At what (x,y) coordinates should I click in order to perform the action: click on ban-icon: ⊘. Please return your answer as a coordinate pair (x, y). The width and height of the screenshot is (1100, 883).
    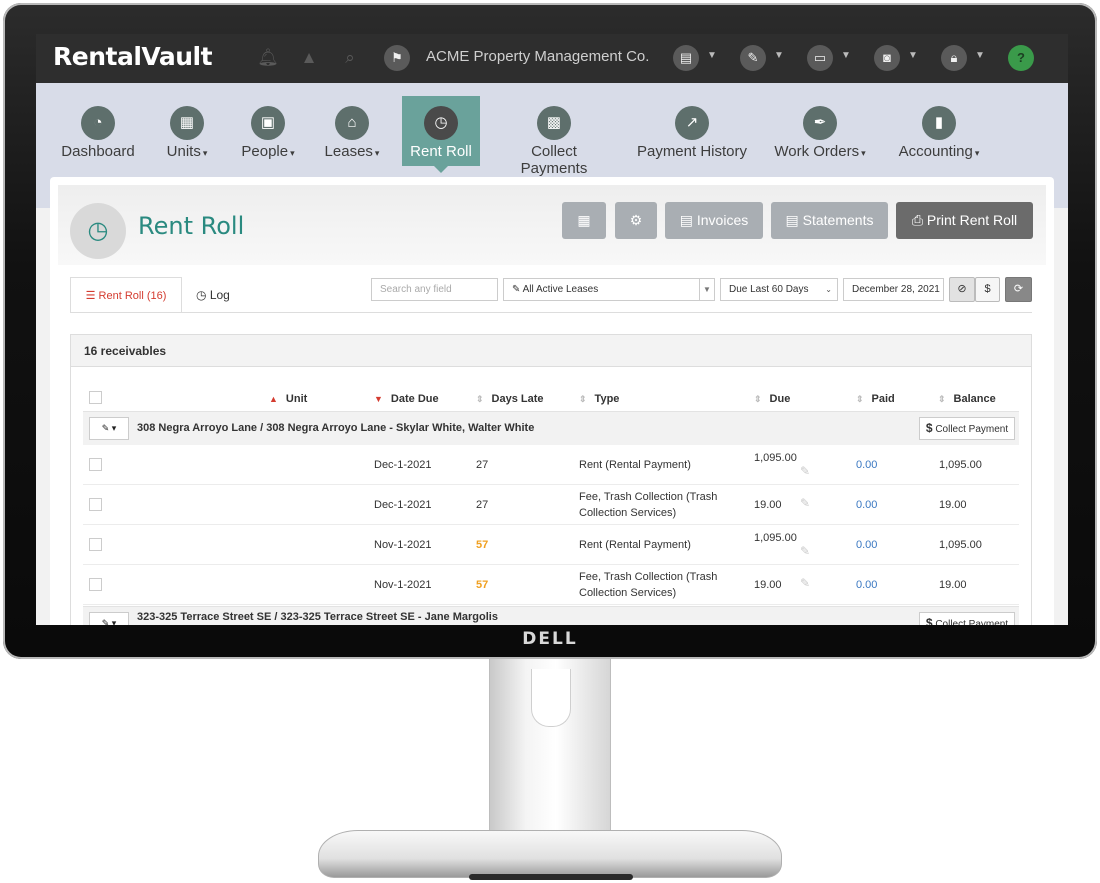
    Looking at the image, I should click on (962, 289).